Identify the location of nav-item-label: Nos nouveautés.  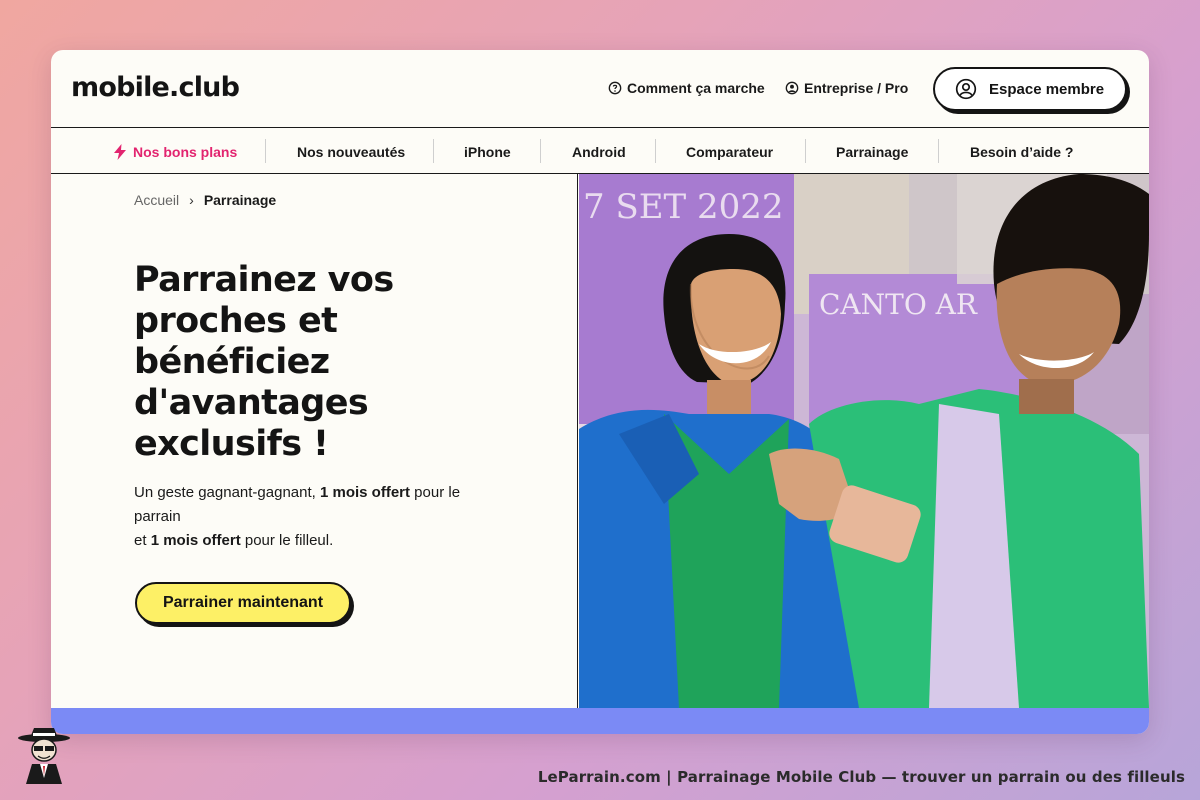
(351, 151).